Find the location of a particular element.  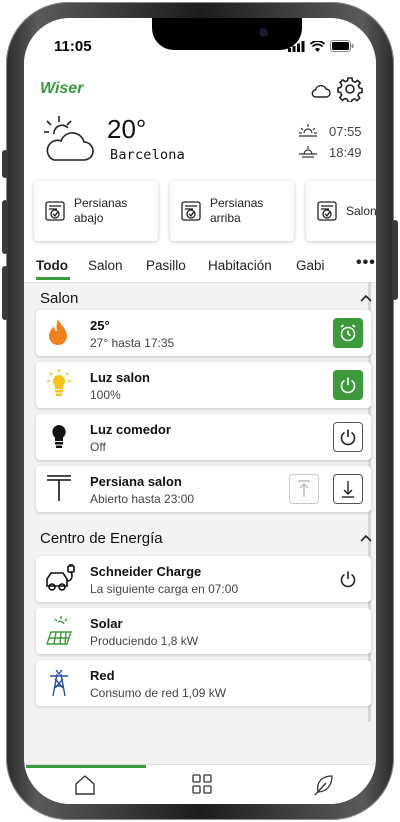

tab-todo: Todo is located at coordinates (52, 265).